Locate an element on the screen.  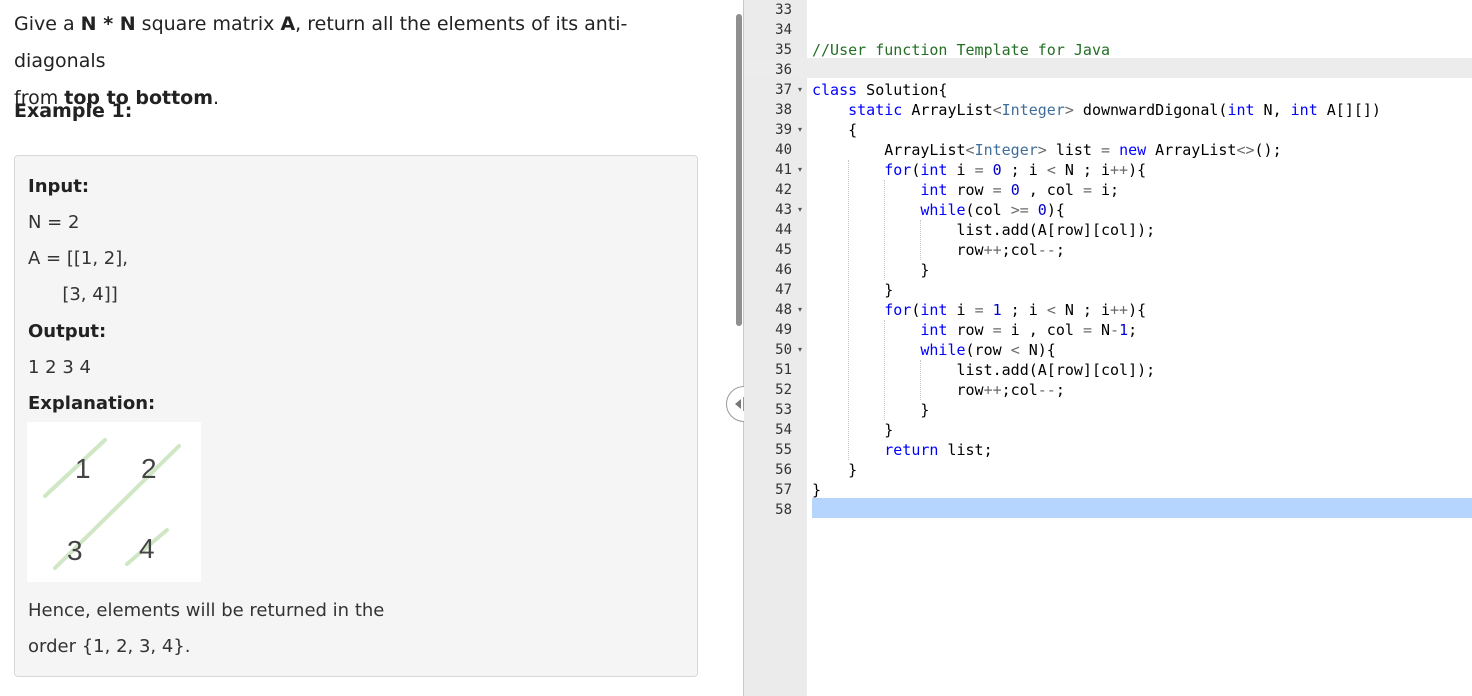
matrix-cell: 4 is located at coordinates (147, 548).